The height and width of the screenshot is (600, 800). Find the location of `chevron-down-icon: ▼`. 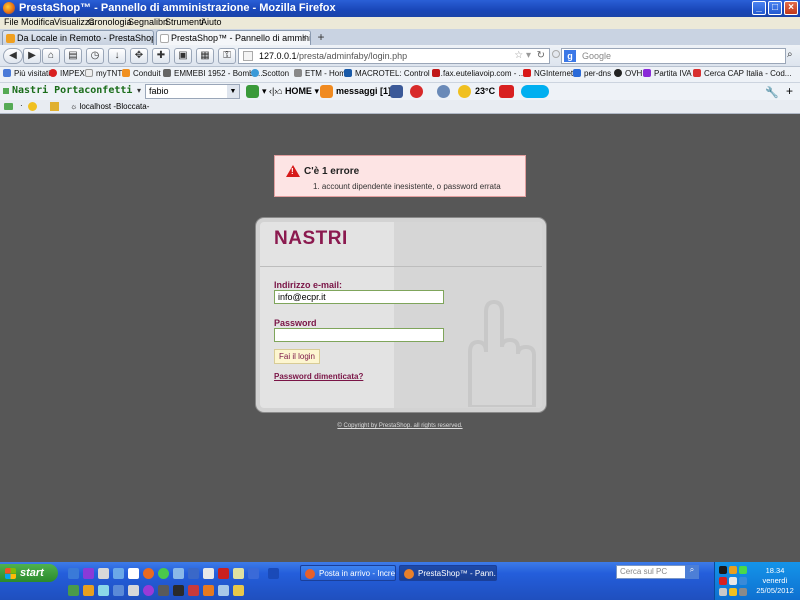

chevron-down-icon: ▼ is located at coordinates (233, 91).